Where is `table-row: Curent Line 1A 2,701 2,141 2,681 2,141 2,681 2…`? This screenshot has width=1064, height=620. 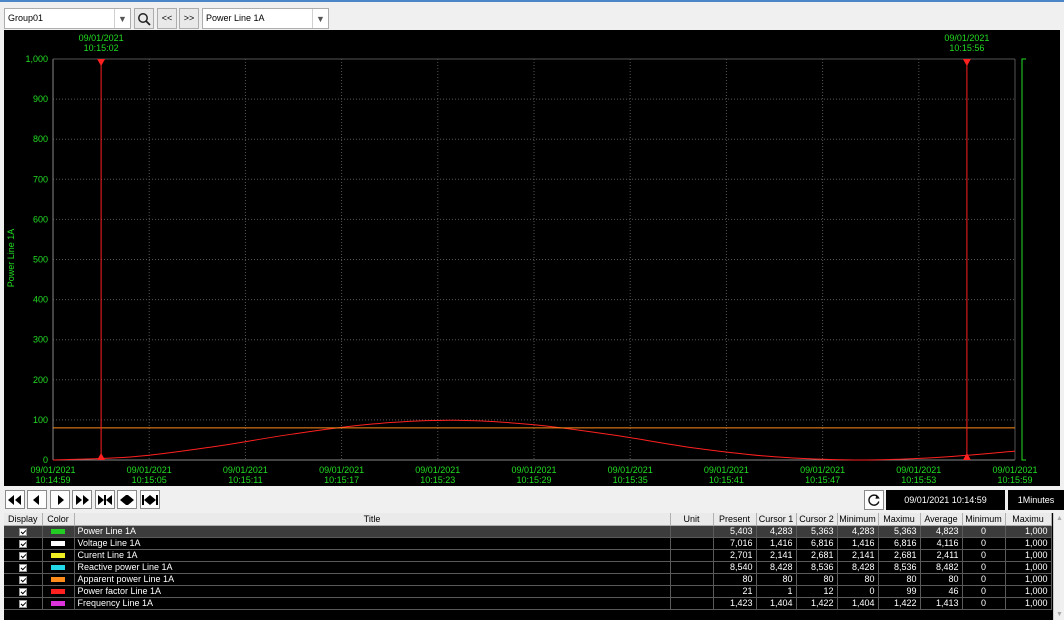
table-row: Curent Line 1A 2,701 2,141 2,681 2,141 2,681 2… is located at coordinates (528, 555).